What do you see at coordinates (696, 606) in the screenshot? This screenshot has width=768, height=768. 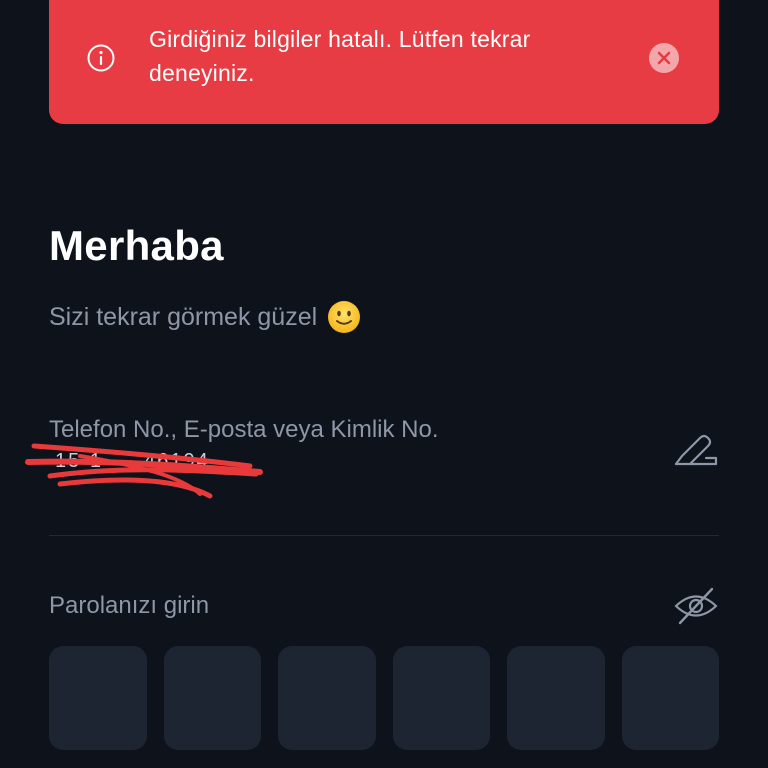 I see `eye-off-icon` at bounding box center [696, 606].